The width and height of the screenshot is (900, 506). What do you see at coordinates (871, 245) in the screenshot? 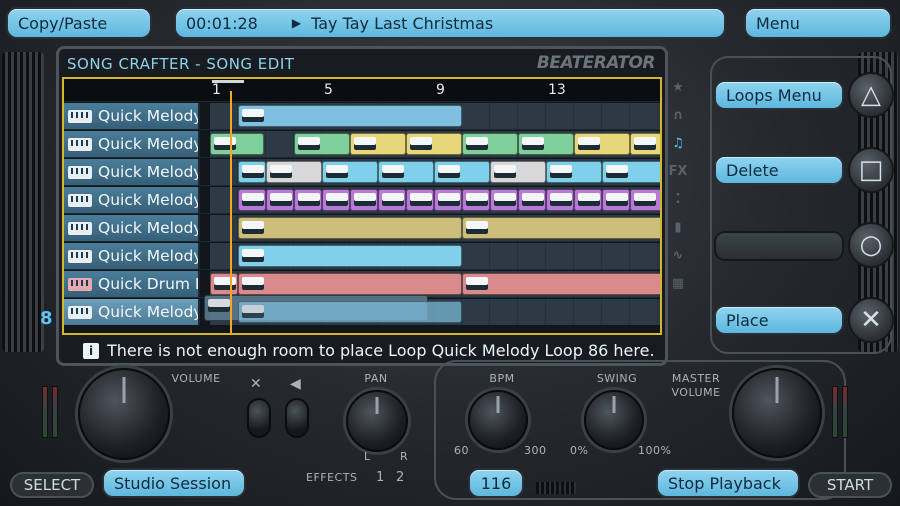
I see `circle-button: ○` at bounding box center [871, 245].